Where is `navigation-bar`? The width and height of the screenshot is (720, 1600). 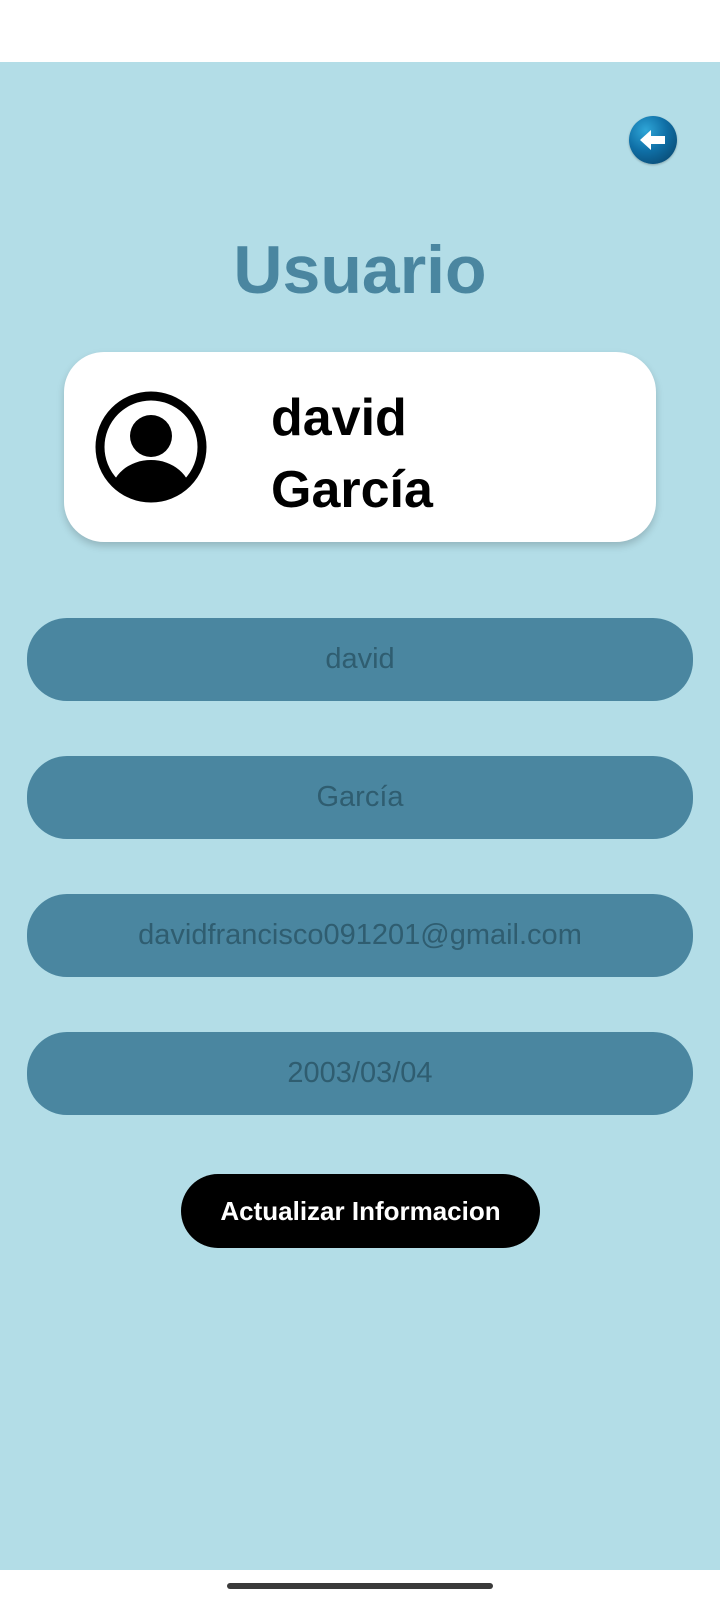
navigation-bar is located at coordinates (360, 1585).